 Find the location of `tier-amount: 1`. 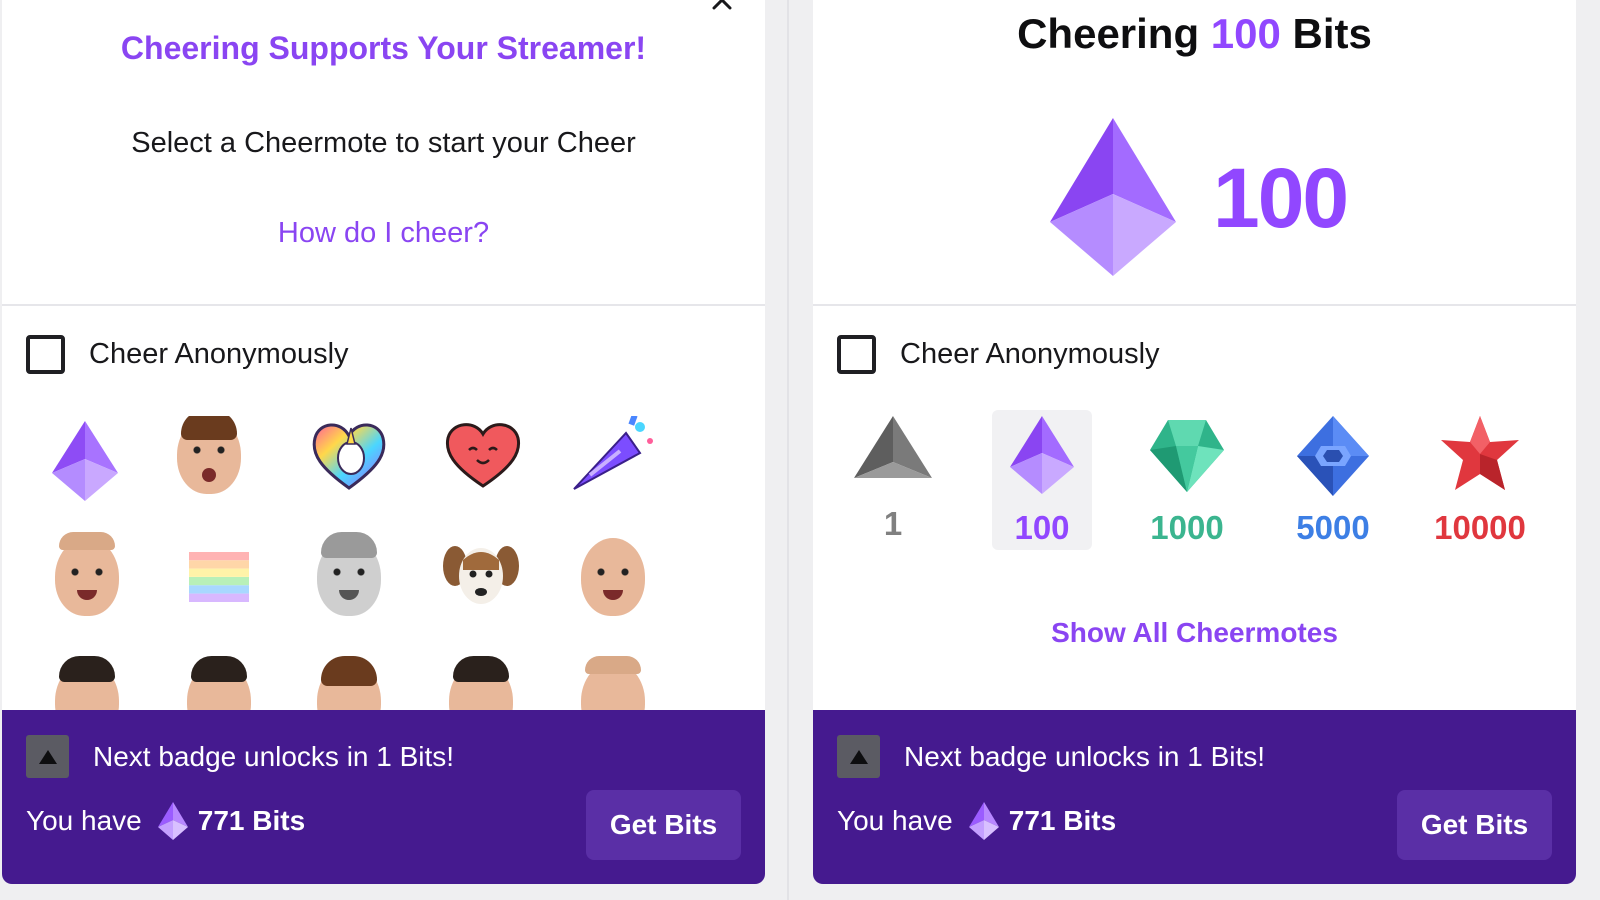

tier-amount: 1 is located at coordinates (893, 523).